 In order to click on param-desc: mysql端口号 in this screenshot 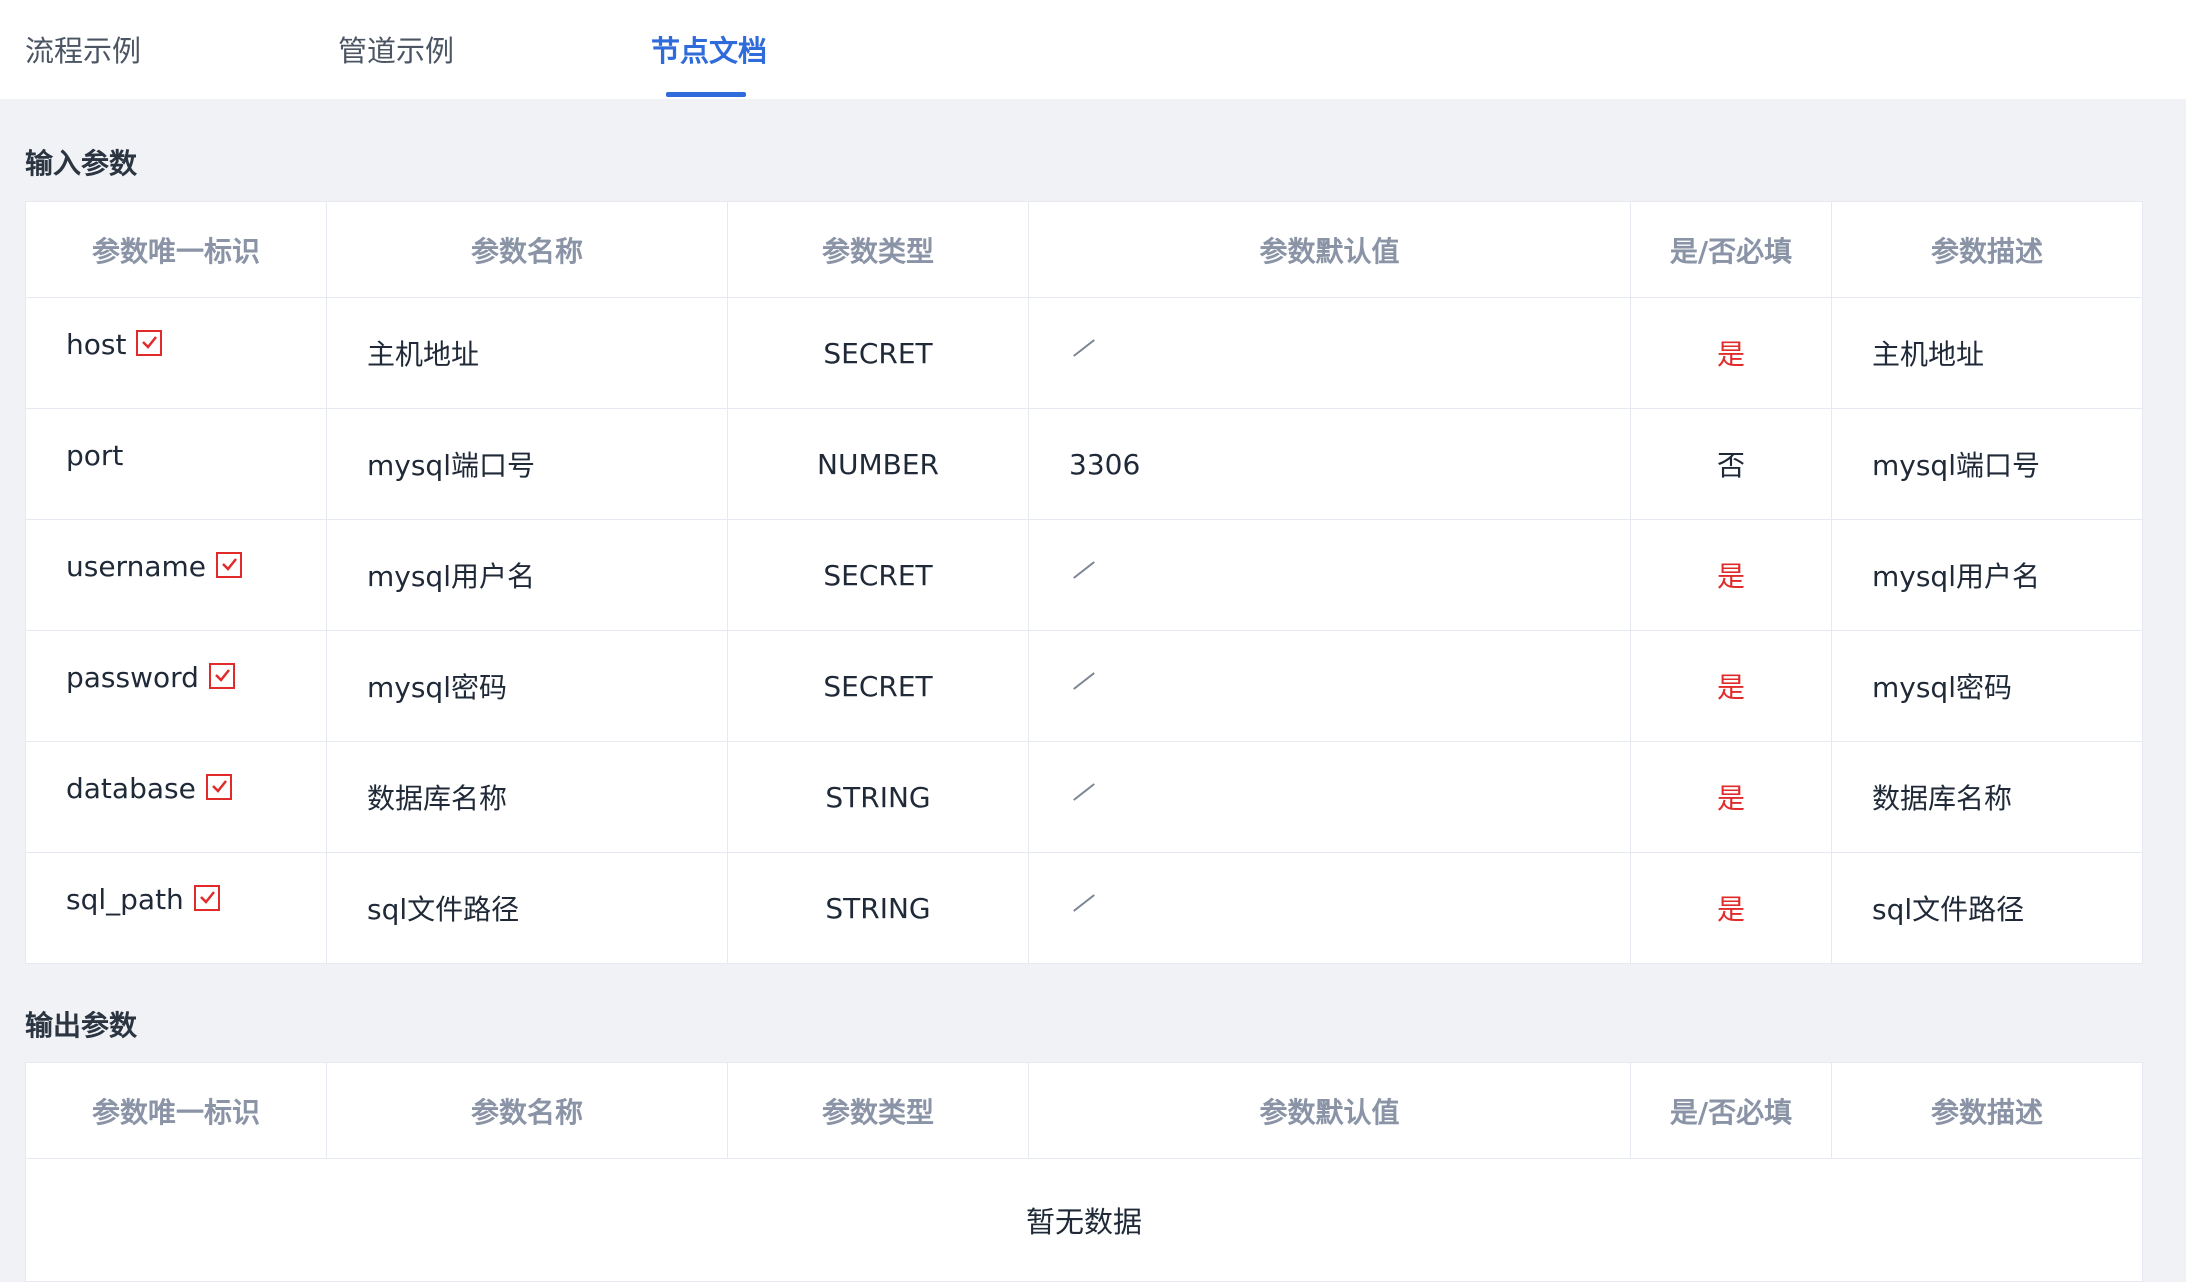, I will do `click(1956, 465)`.